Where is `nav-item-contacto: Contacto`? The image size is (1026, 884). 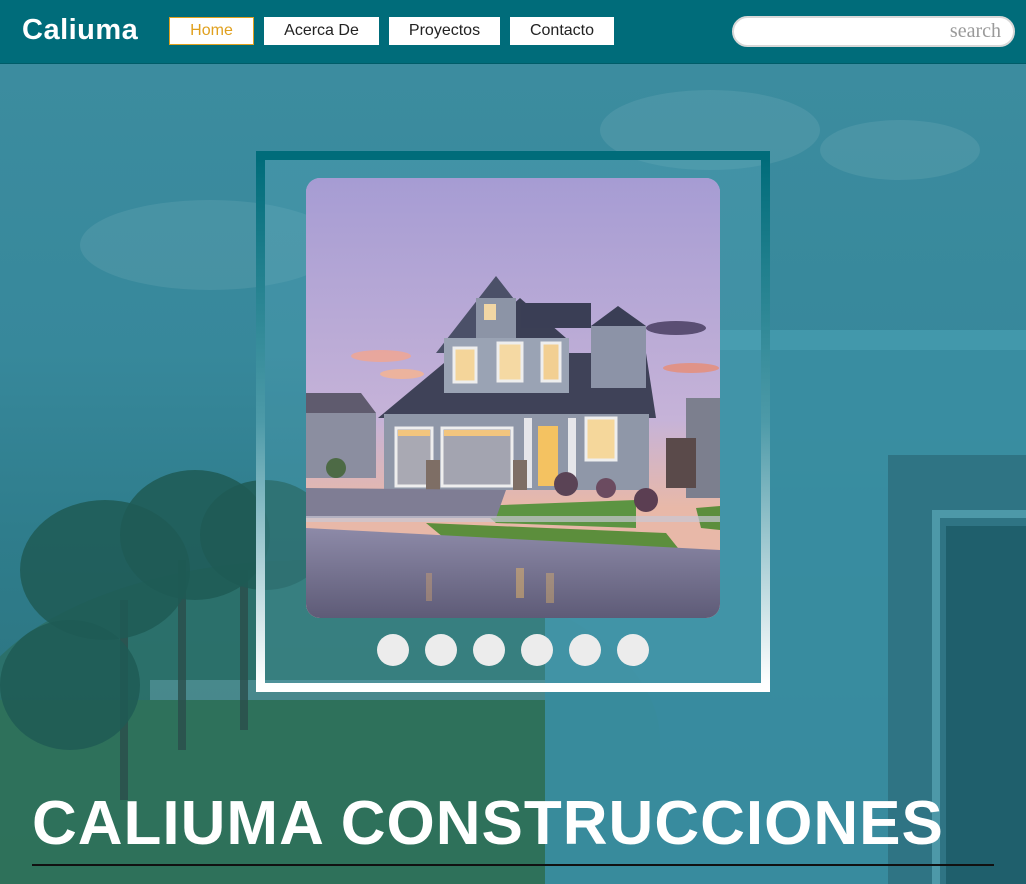 nav-item-contacto: Contacto is located at coordinates (562, 31).